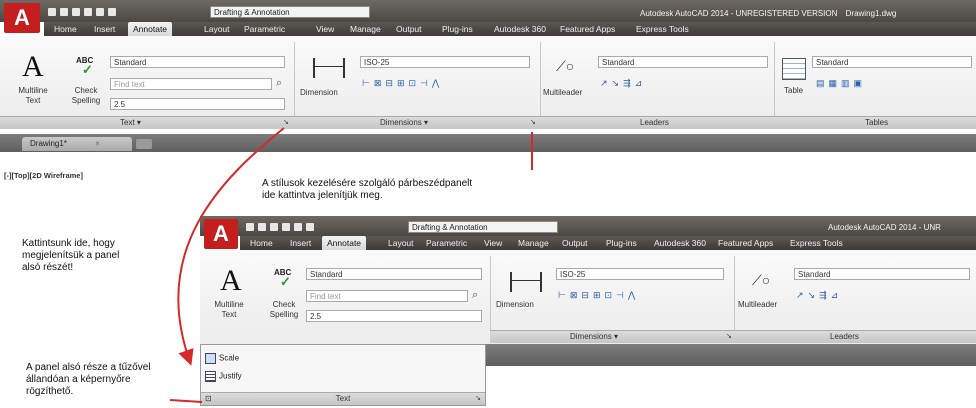 This screenshot has height=408, width=976. What do you see at coordinates (231, 246) in the screenshot?
I see `arrow-to-text-panel` at bounding box center [231, 246].